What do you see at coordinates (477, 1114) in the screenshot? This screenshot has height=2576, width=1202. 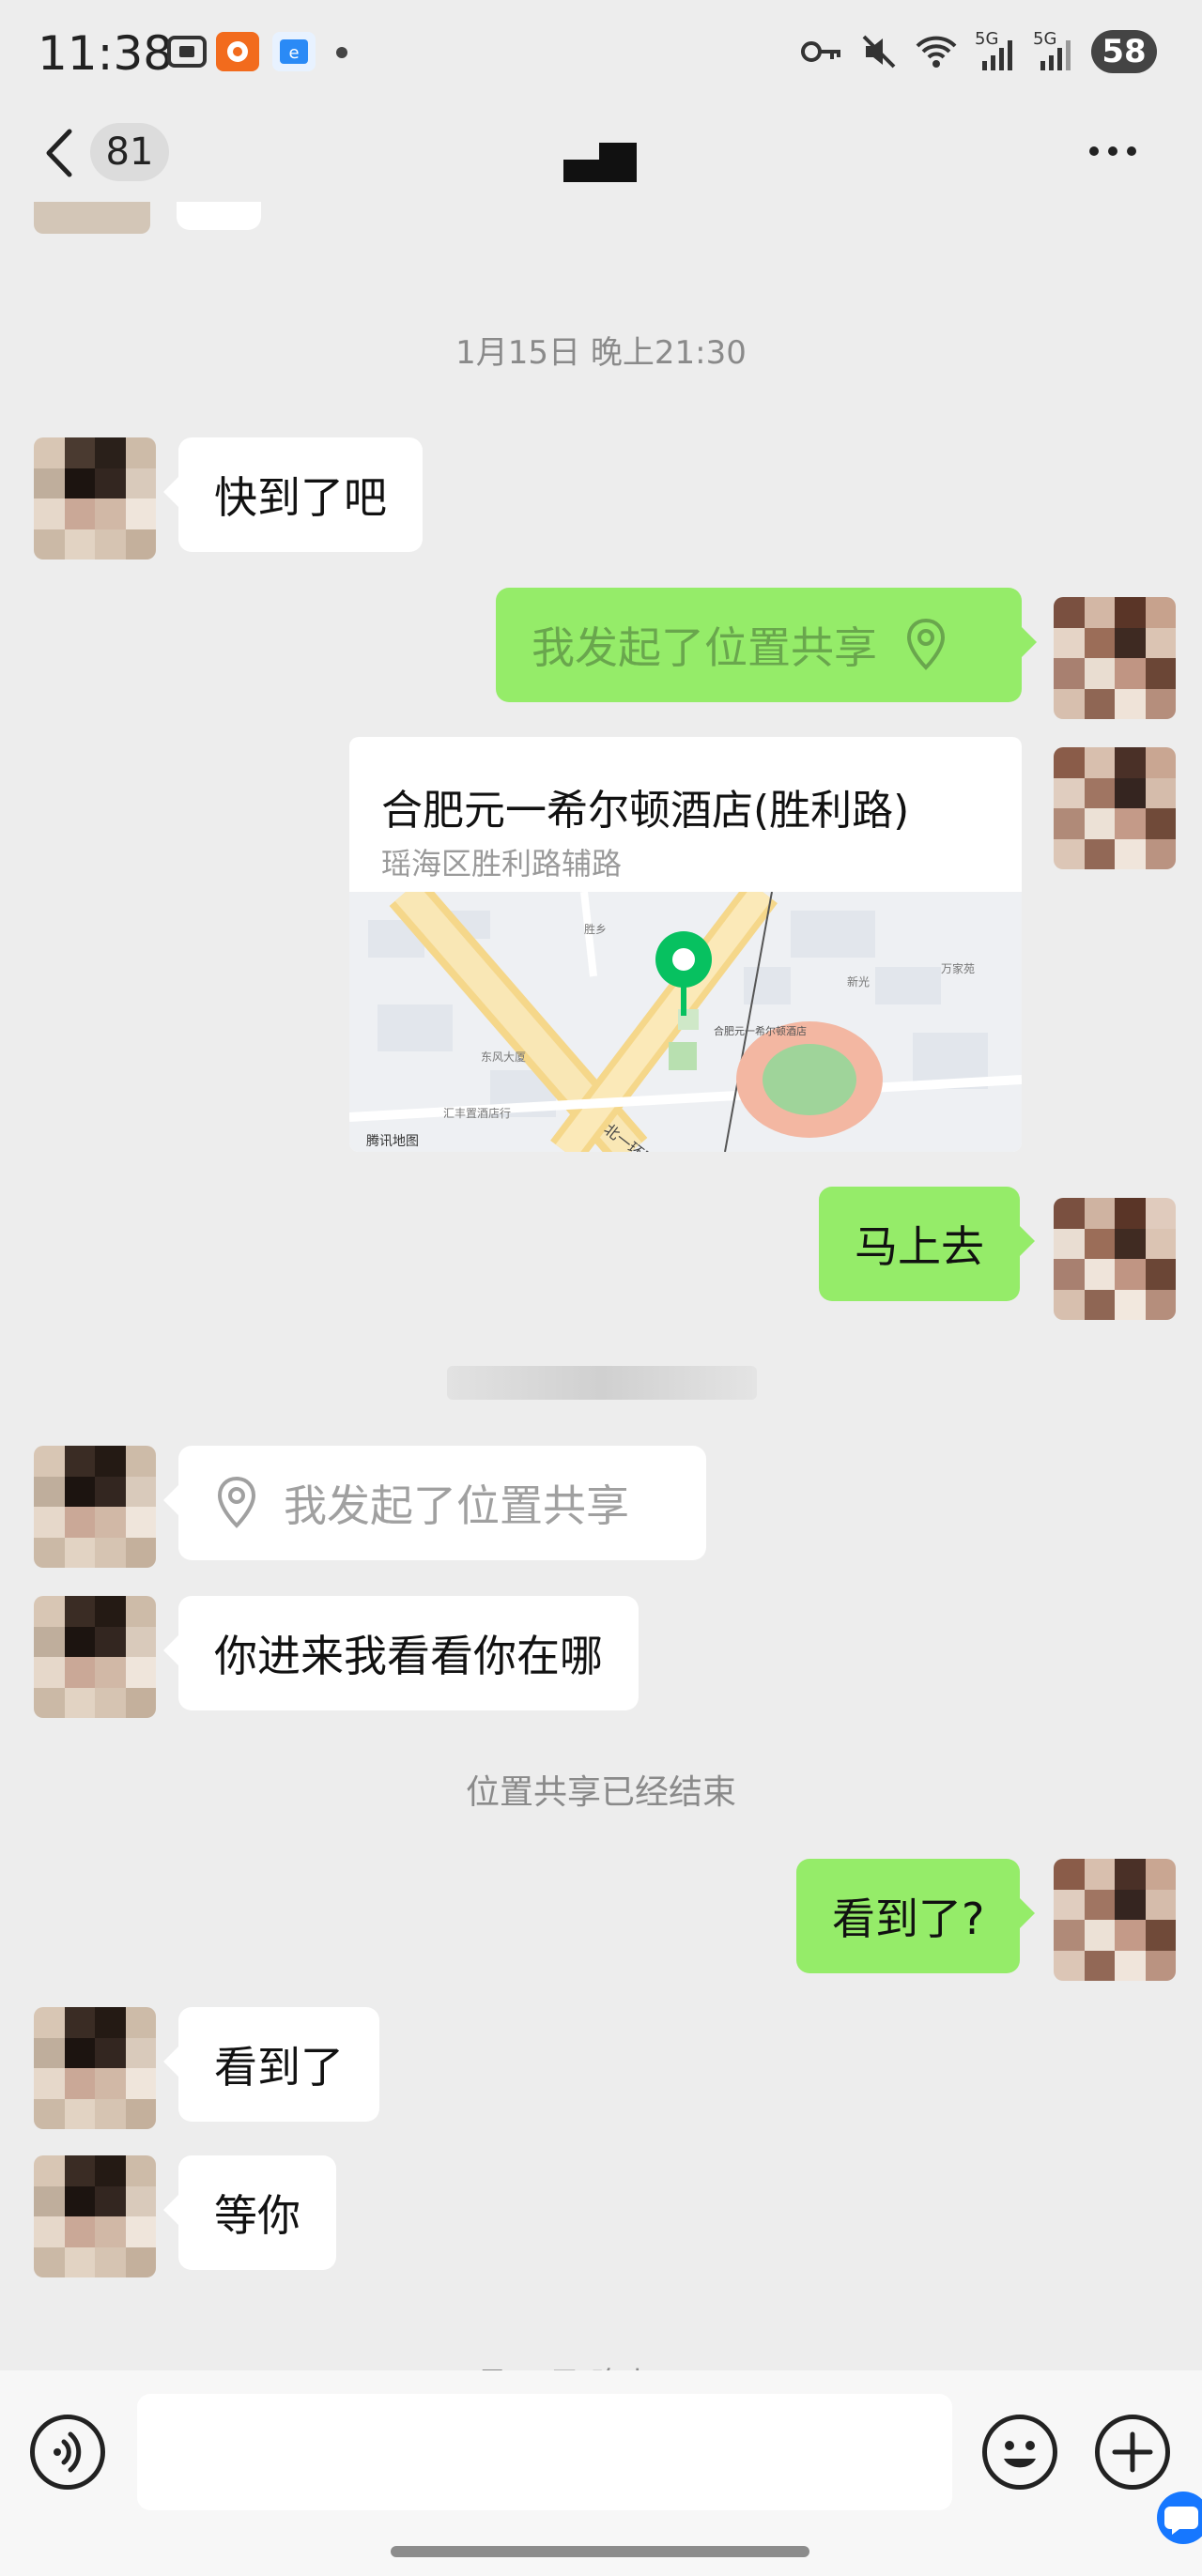 I see `map-label: 汇丰置酒店行` at bounding box center [477, 1114].